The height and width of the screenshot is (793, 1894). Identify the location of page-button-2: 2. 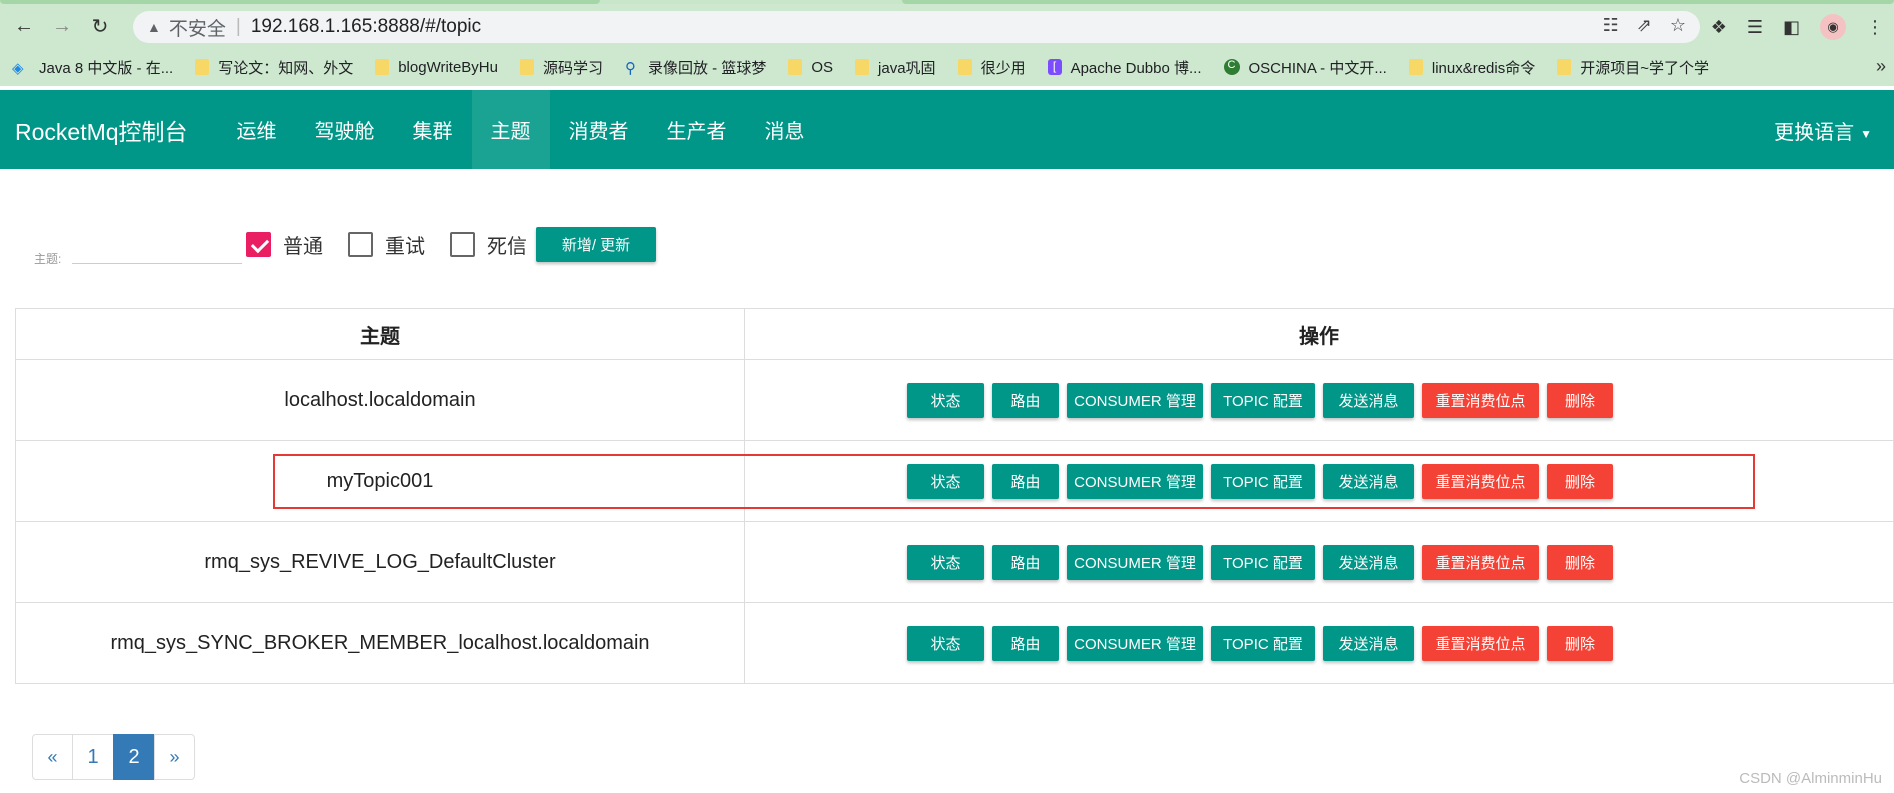
(134, 757).